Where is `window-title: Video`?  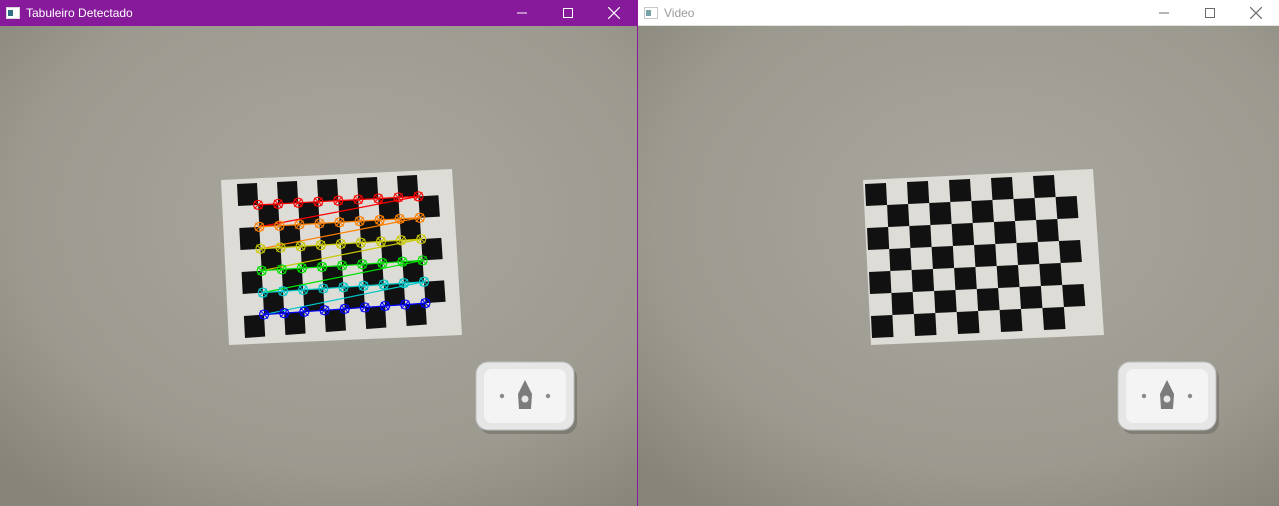
window-title: Video is located at coordinates (679, 12).